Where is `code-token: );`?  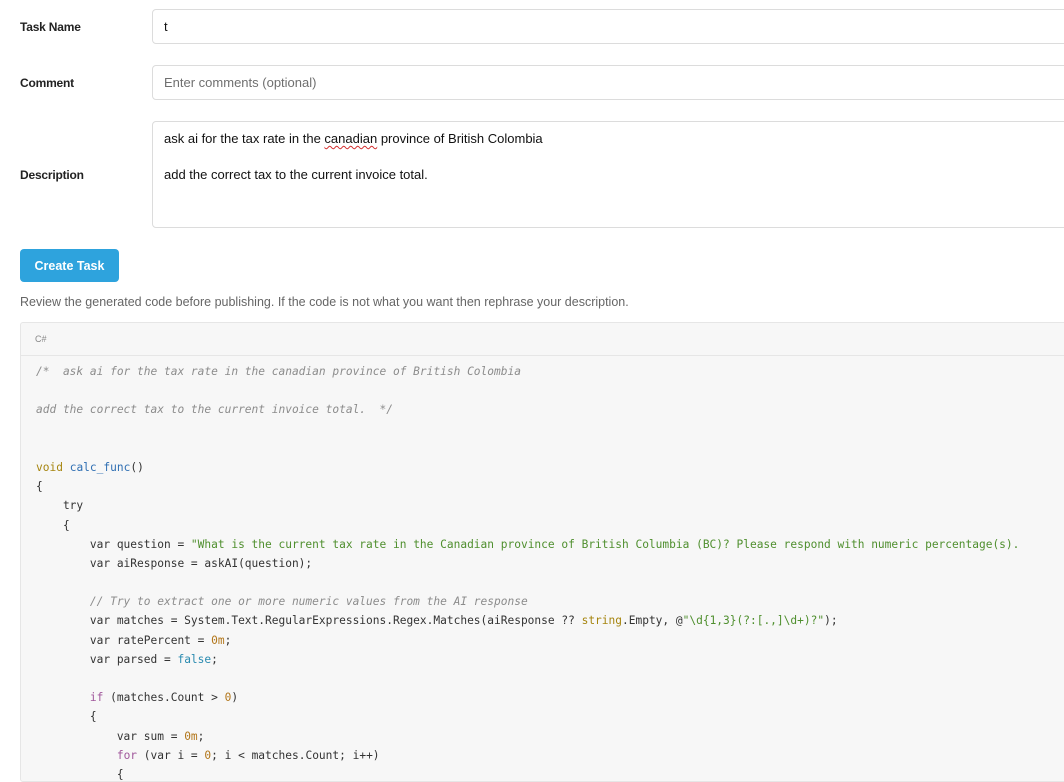
code-token: ); is located at coordinates (831, 621).